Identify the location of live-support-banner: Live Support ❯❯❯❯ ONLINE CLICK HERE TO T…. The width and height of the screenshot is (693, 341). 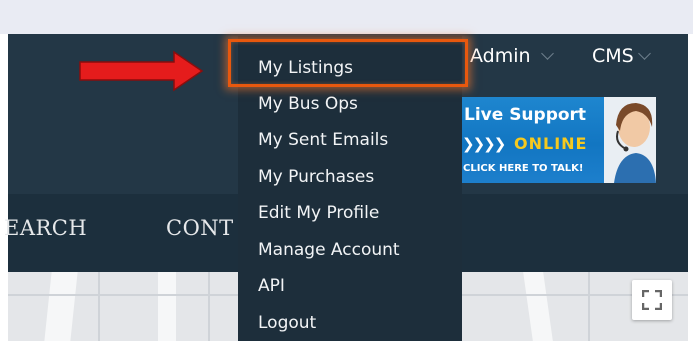
(559, 140).